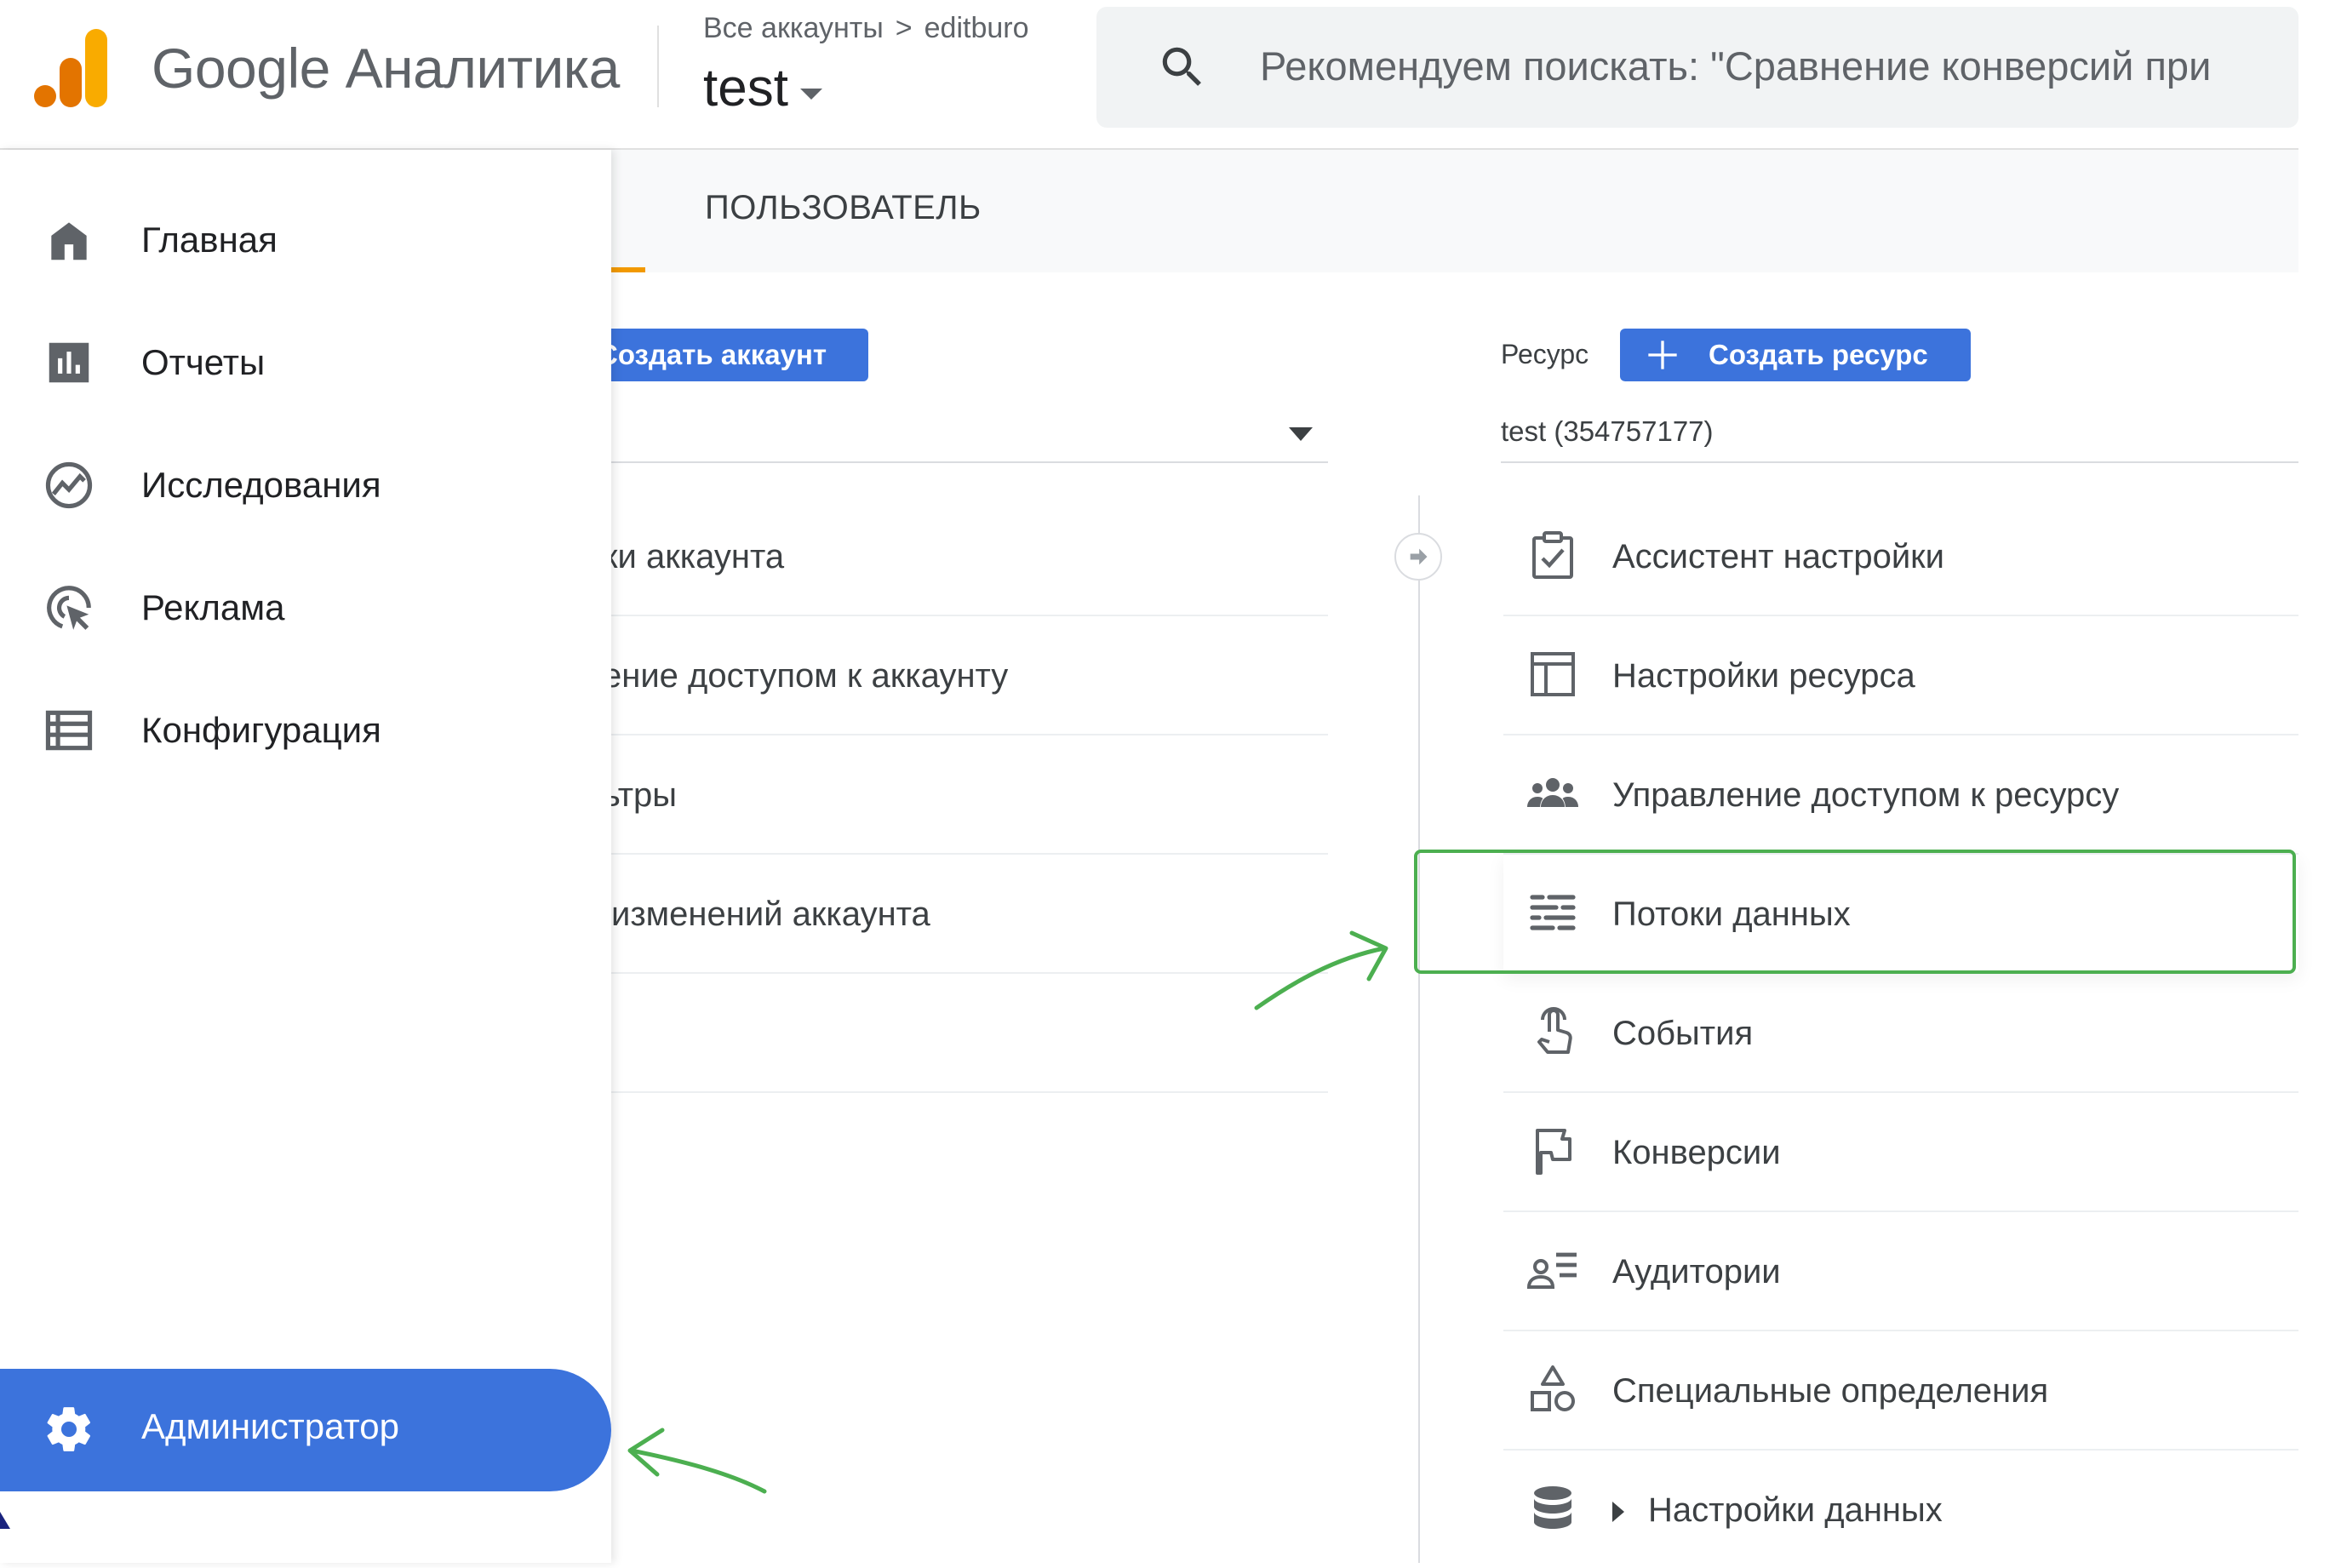 This screenshot has height=1568, width=2347. What do you see at coordinates (1818, 354) in the screenshot?
I see `create-property-label: Создать ресурс` at bounding box center [1818, 354].